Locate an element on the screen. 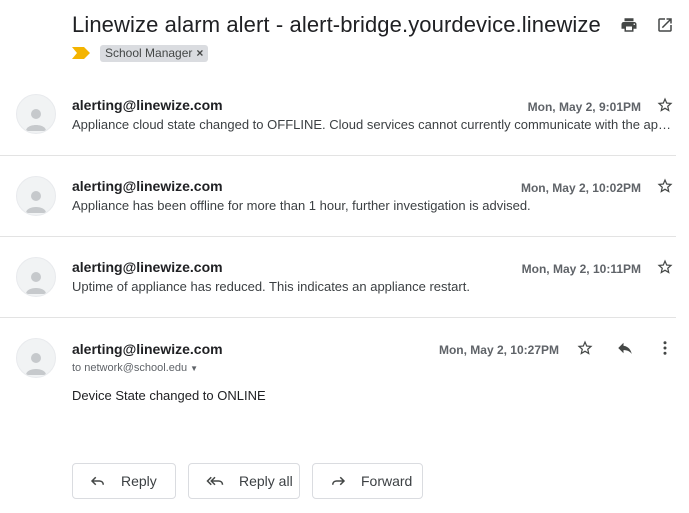  message-date: Mon, May 2, 9:01PM is located at coordinates (584, 107).